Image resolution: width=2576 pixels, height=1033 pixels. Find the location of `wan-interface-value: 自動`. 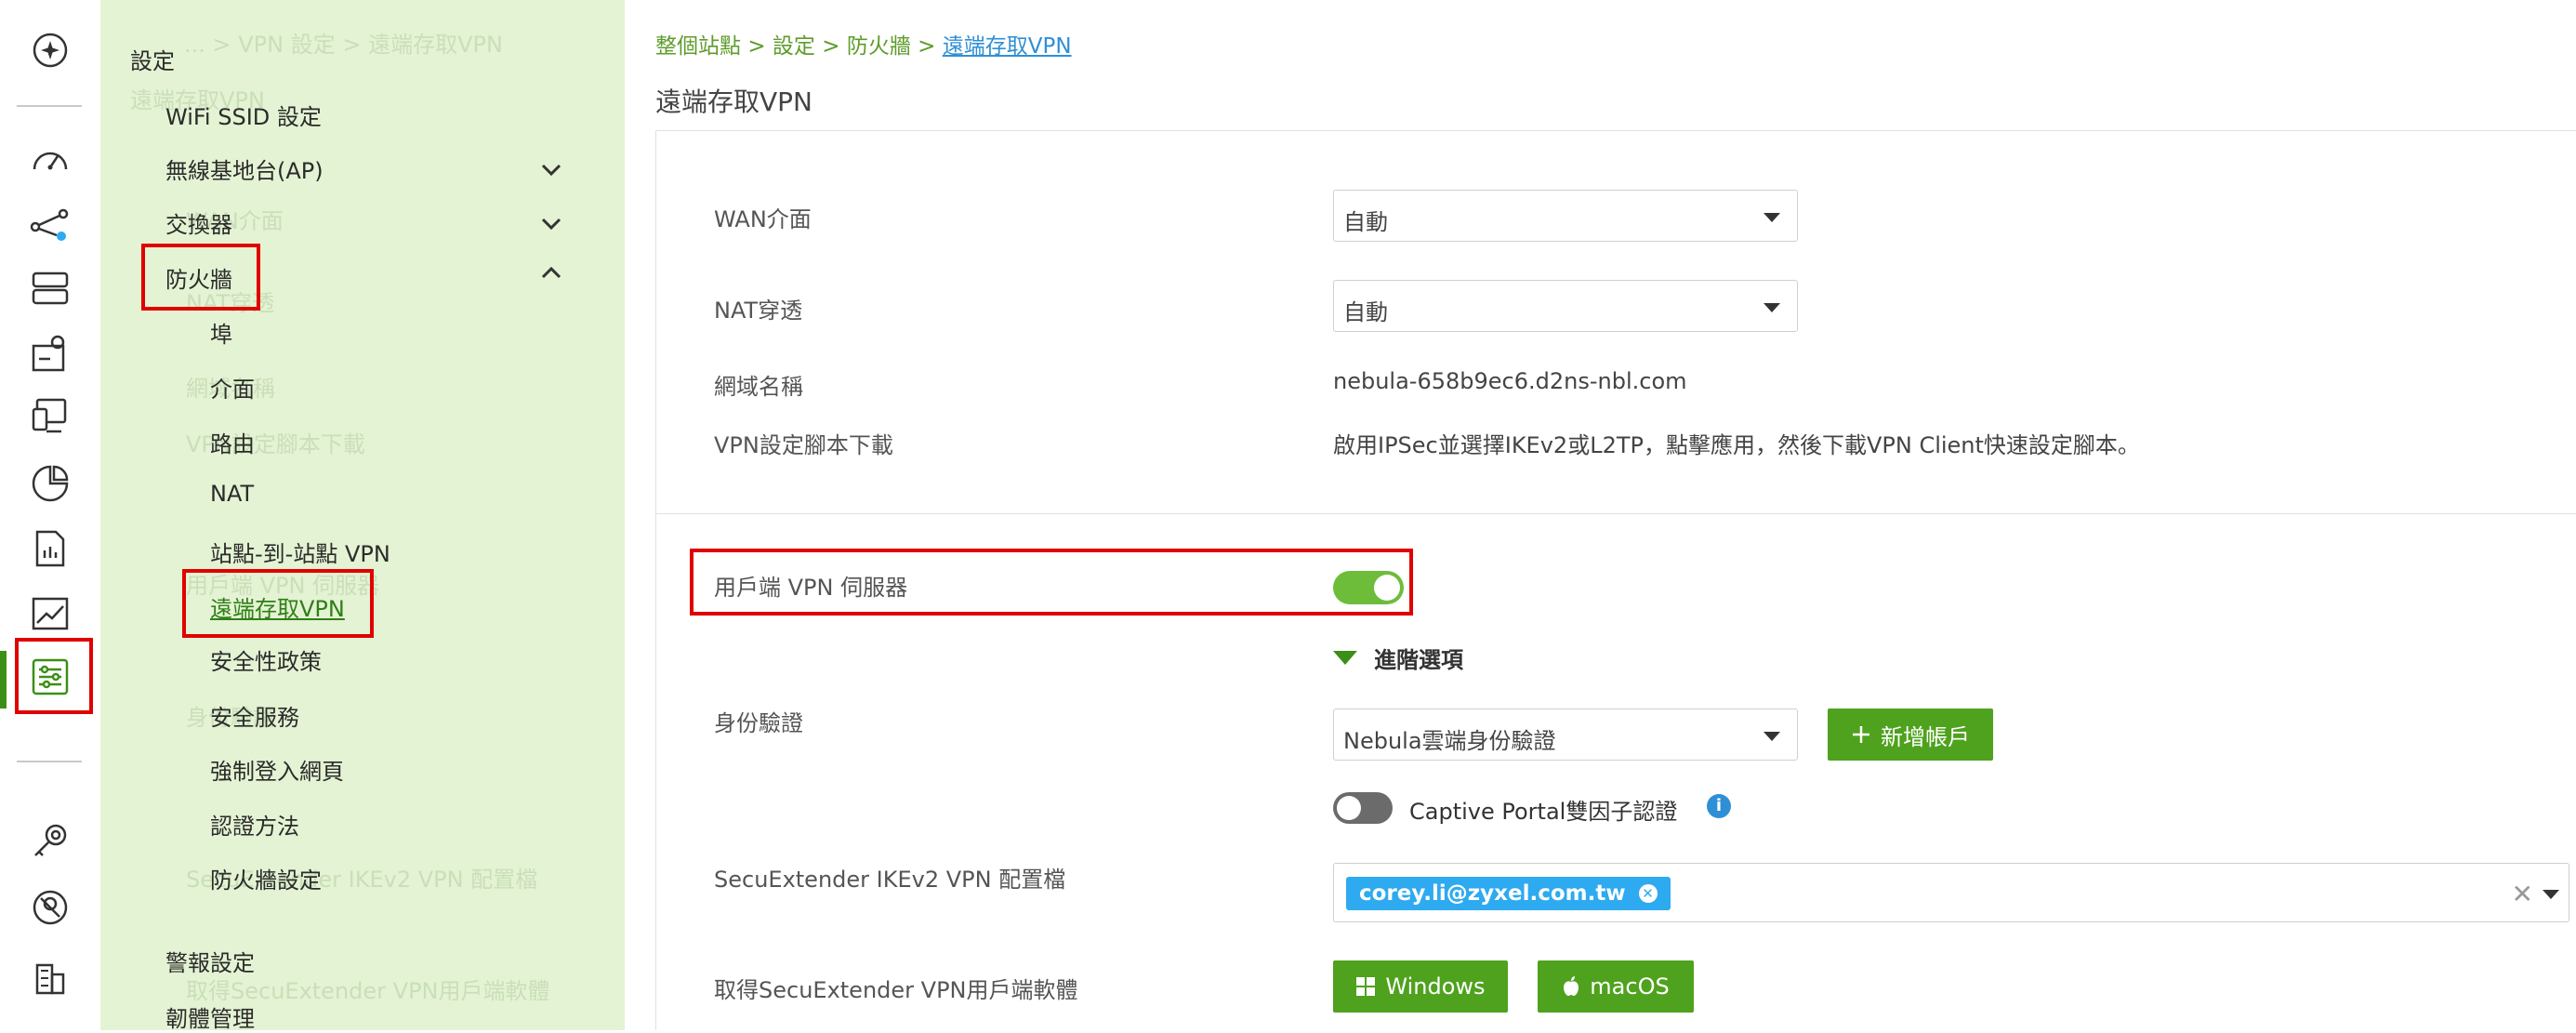

wan-interface-value: 自動 is located at coordinates (1365, 222).